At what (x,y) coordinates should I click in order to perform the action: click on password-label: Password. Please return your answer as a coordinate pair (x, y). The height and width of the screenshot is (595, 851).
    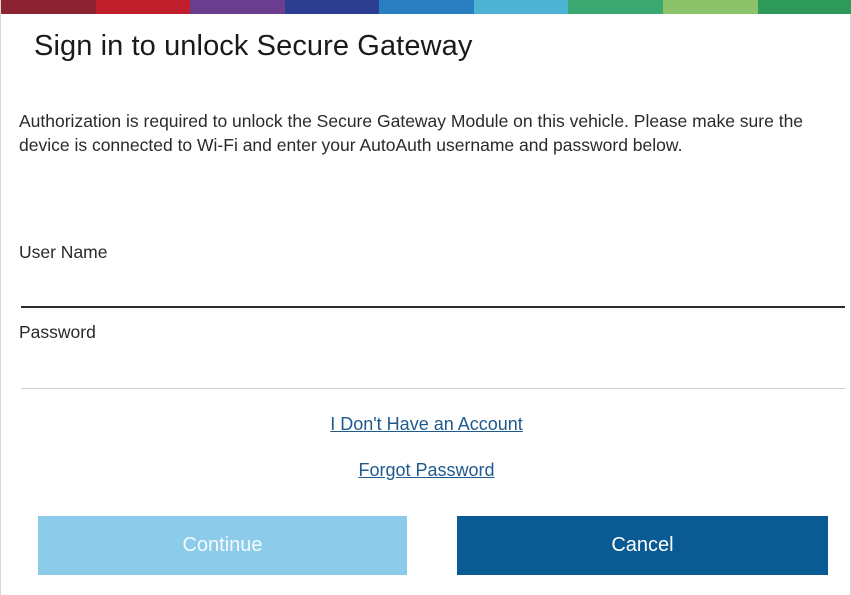
    Looking at the image, I should click on (57, 332).